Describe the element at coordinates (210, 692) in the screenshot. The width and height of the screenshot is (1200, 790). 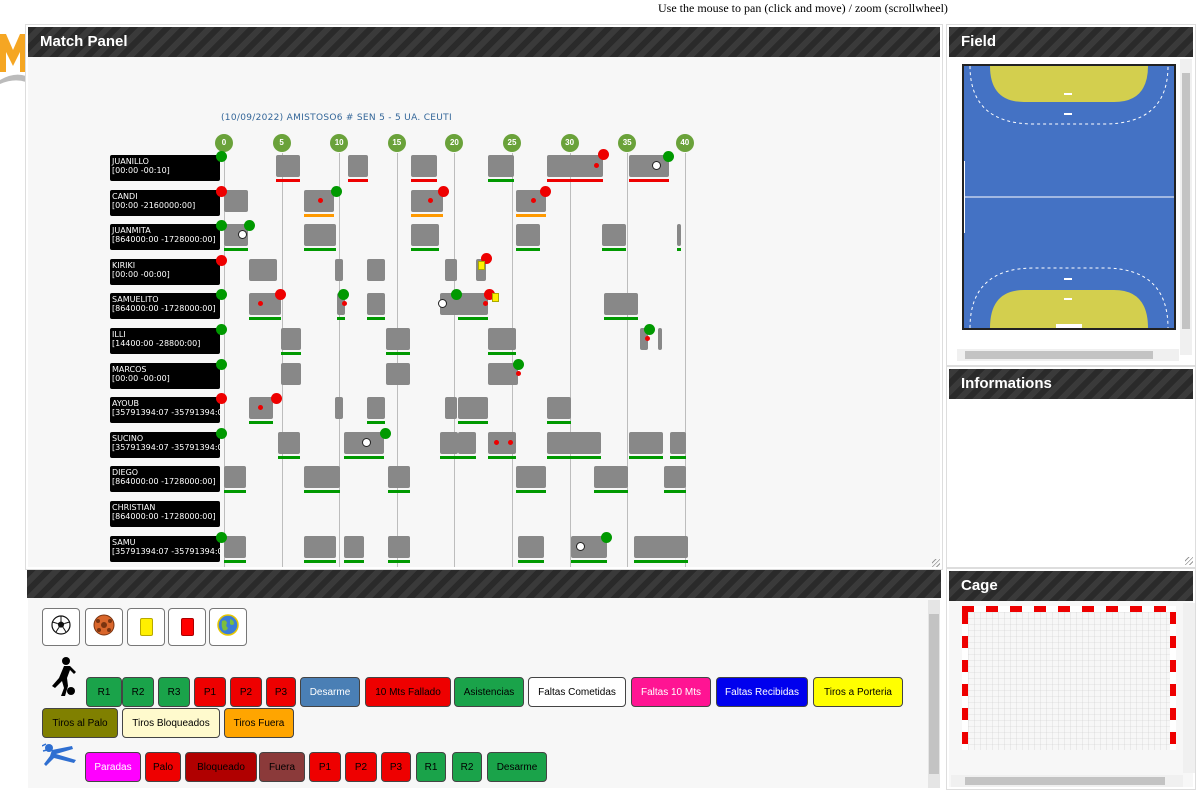
I see `player-action-button: P1` at that location.